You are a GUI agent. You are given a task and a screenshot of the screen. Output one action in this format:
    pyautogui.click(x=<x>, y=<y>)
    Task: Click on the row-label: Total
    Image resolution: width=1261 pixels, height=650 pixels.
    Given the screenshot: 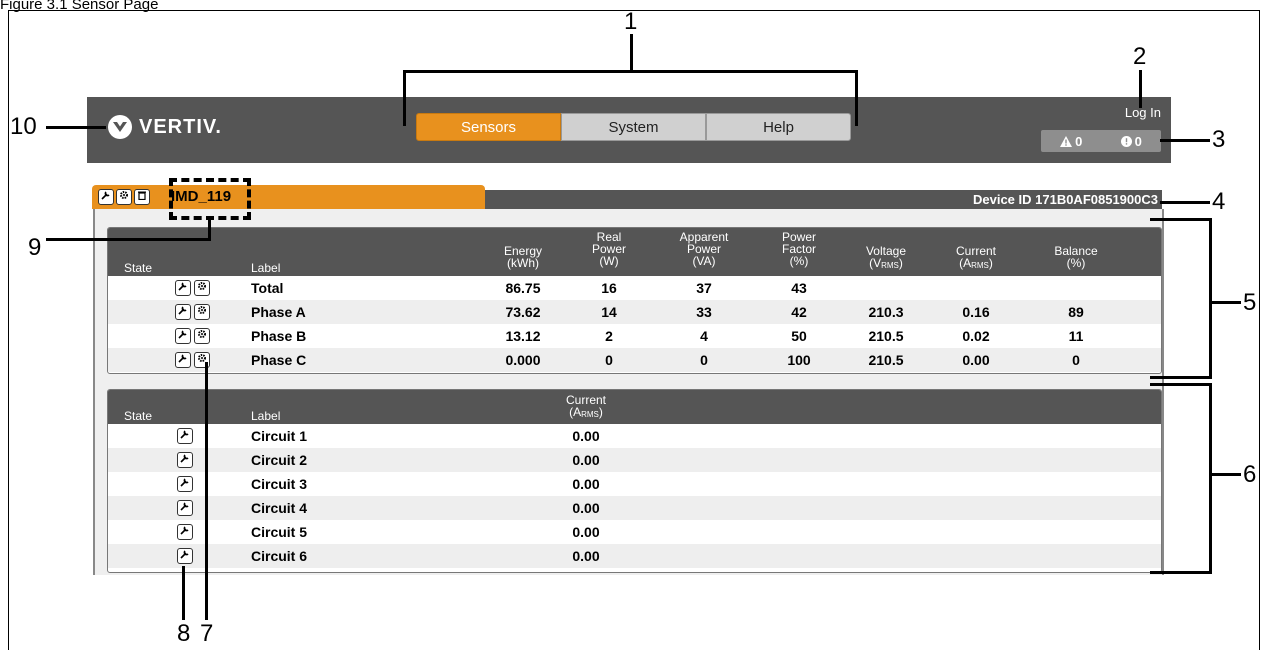 What is the action you would take?
    pyautogui.click(x=267, y=288)
    